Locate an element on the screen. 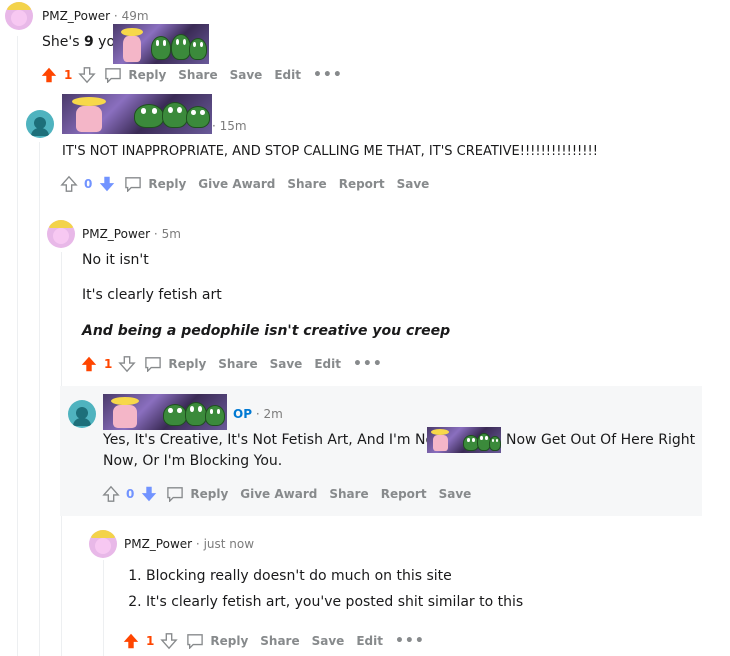 This screenshot has height=656, width=730. comment-paragraph: It's clearly fetish art is located at coordinates (152, 295).